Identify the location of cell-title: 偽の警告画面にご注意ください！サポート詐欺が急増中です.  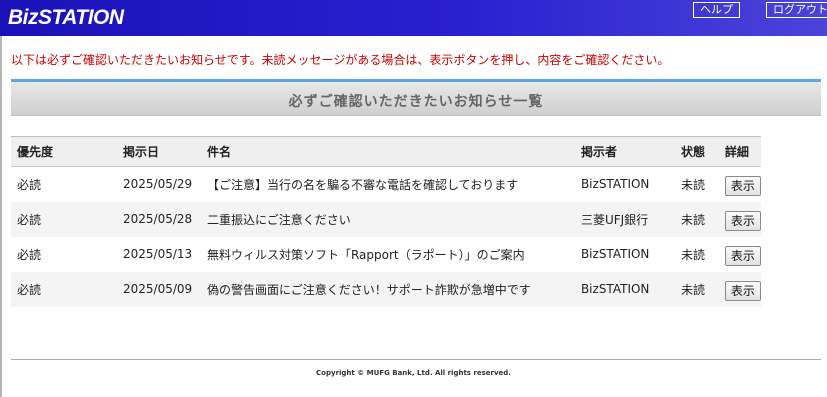
(387, 289).